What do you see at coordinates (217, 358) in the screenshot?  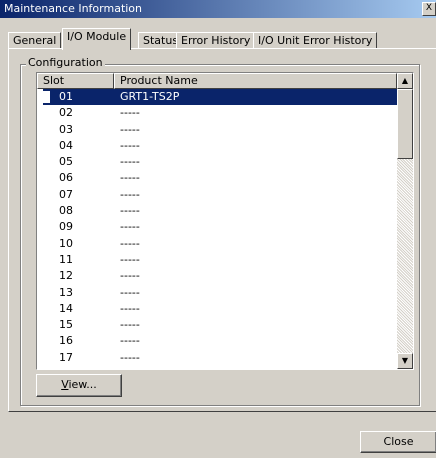 I see `table-row: 17 -----` at bounding box center [217, 358].